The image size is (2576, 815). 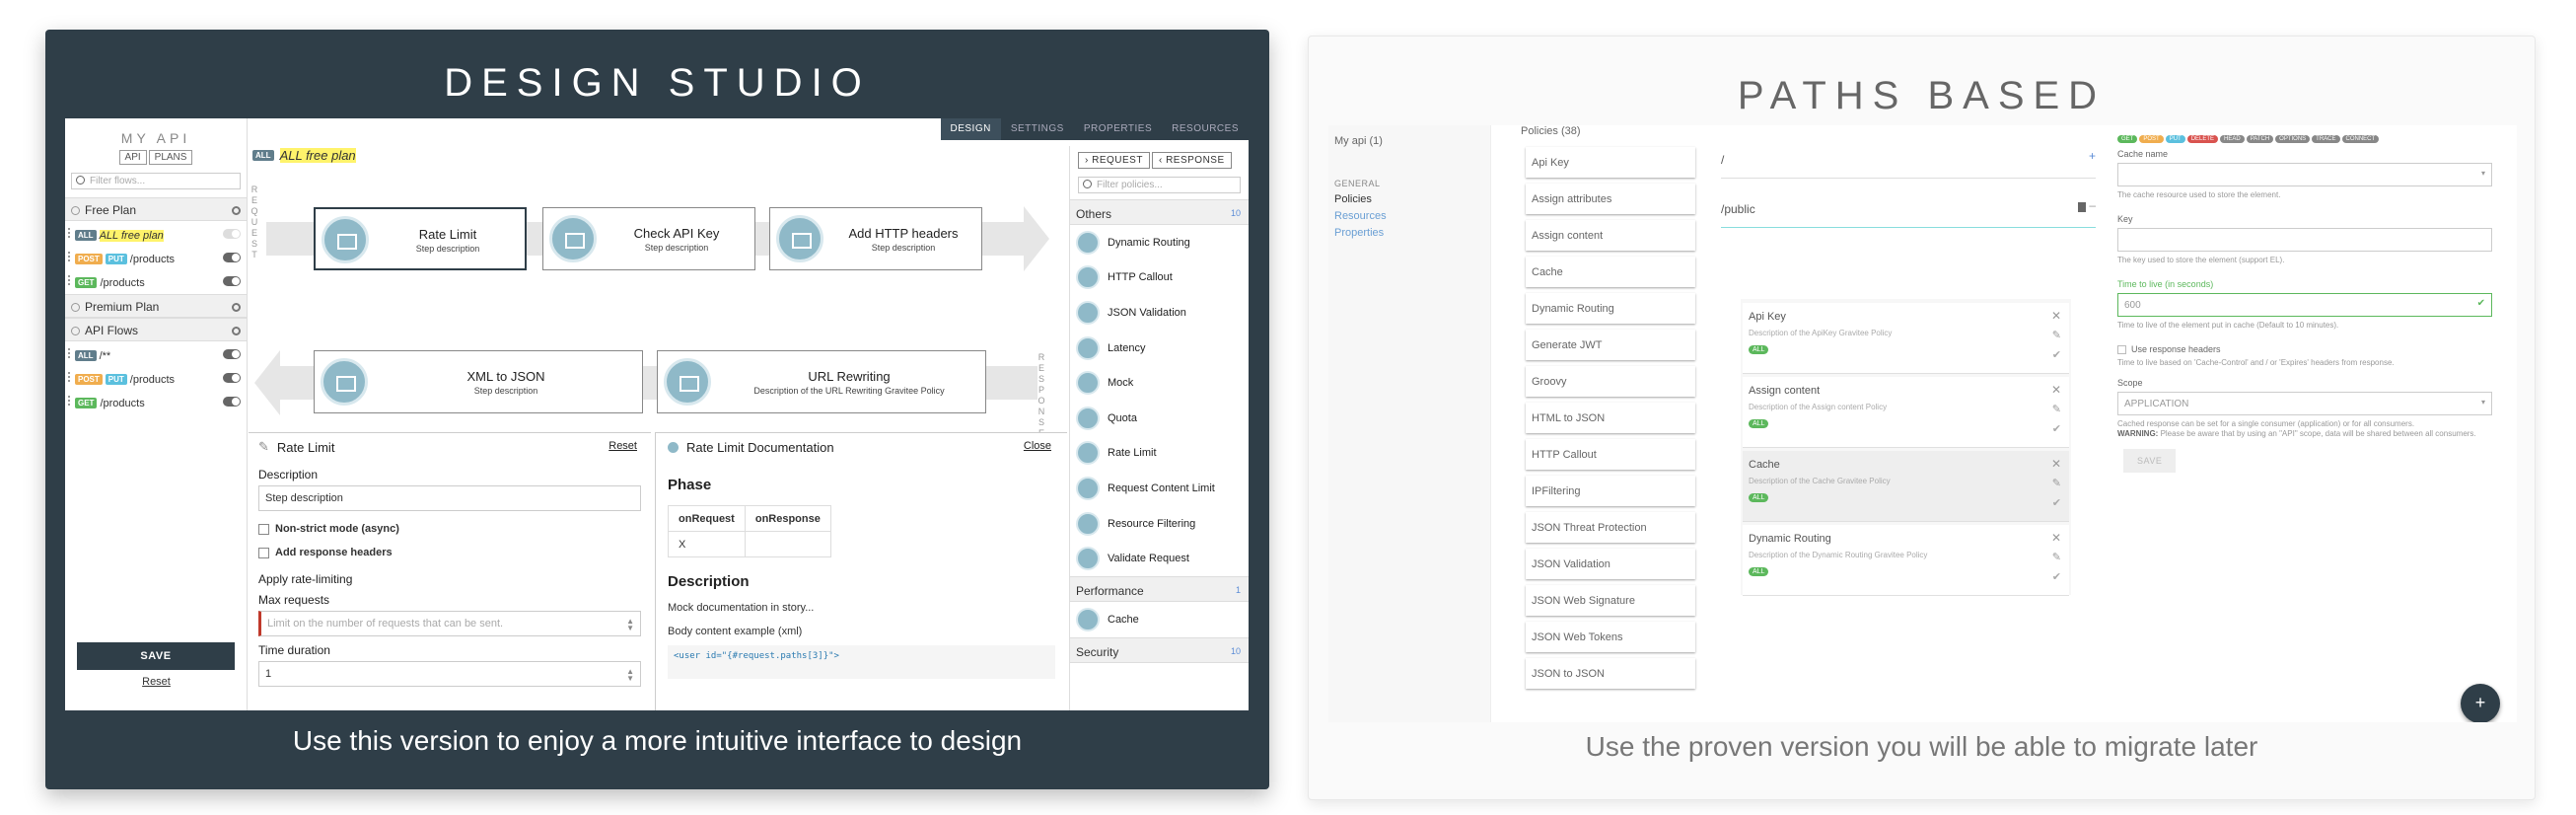 I want to click on time-duration-input: 1 ▲ ▼, so click(x=449, y=674).